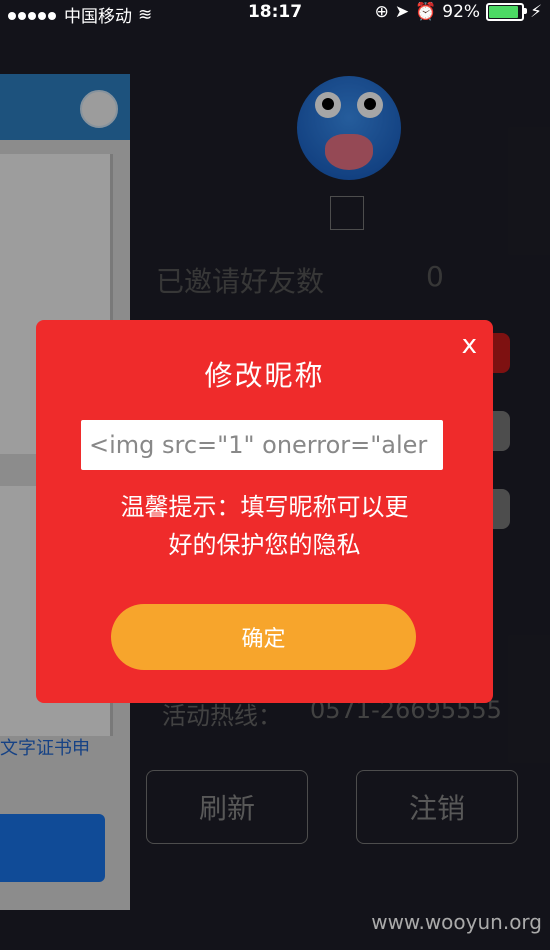  I want to click on dialog-title: 修改昵称, so click(264, 375).